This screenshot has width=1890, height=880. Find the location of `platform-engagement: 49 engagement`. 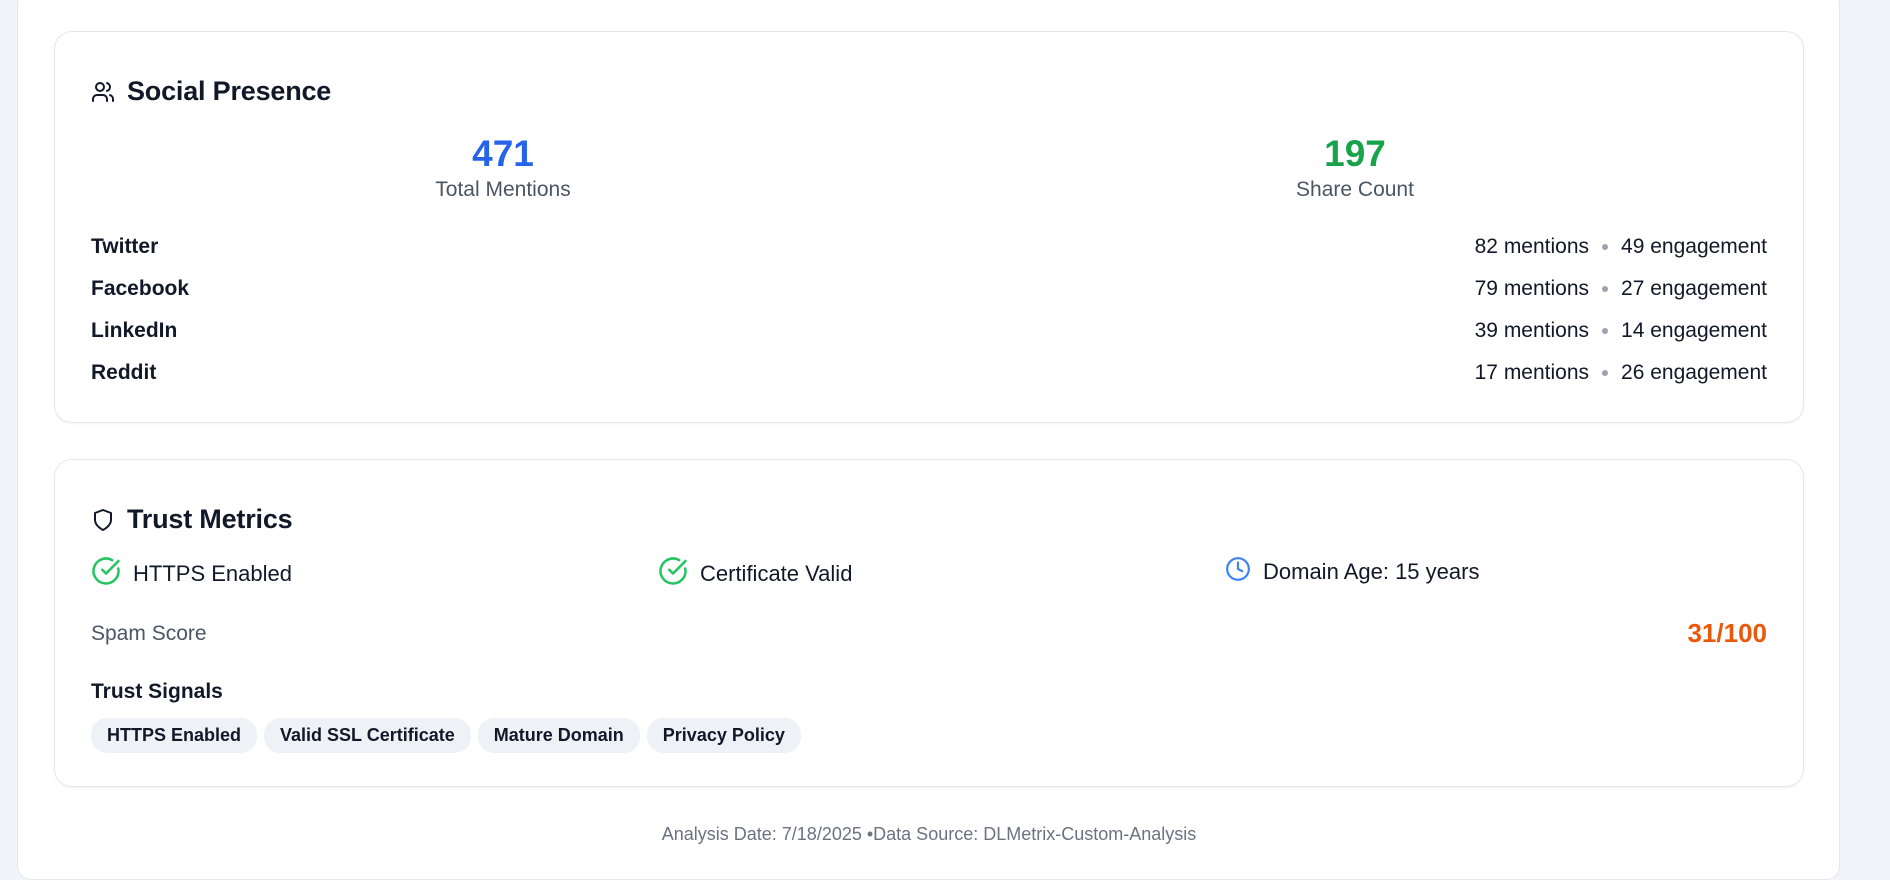

platform-engagement: 49 engagement is located at coordinates (1694, 246).